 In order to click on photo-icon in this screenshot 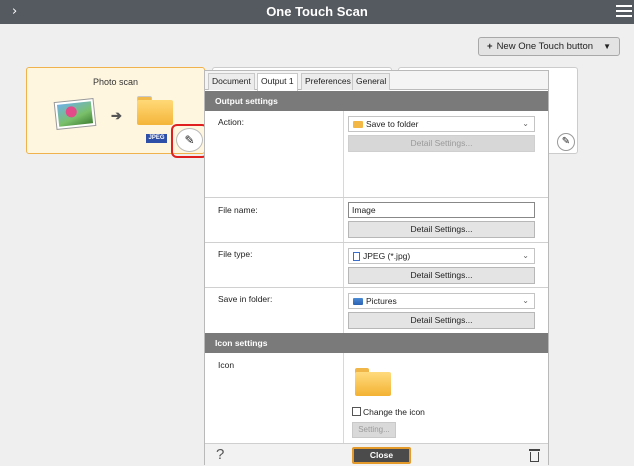, I will do `click(75, 114)`.